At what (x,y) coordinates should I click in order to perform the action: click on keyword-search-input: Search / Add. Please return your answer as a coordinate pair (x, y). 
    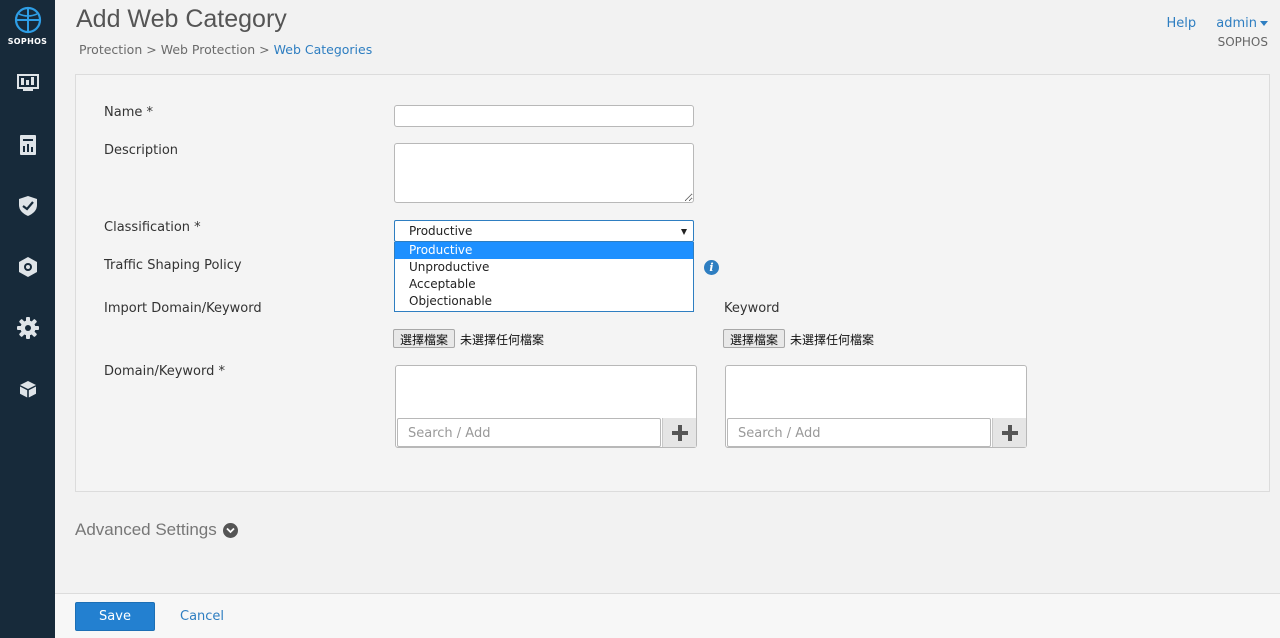
    Looking at the image, I should click on (859, 432).